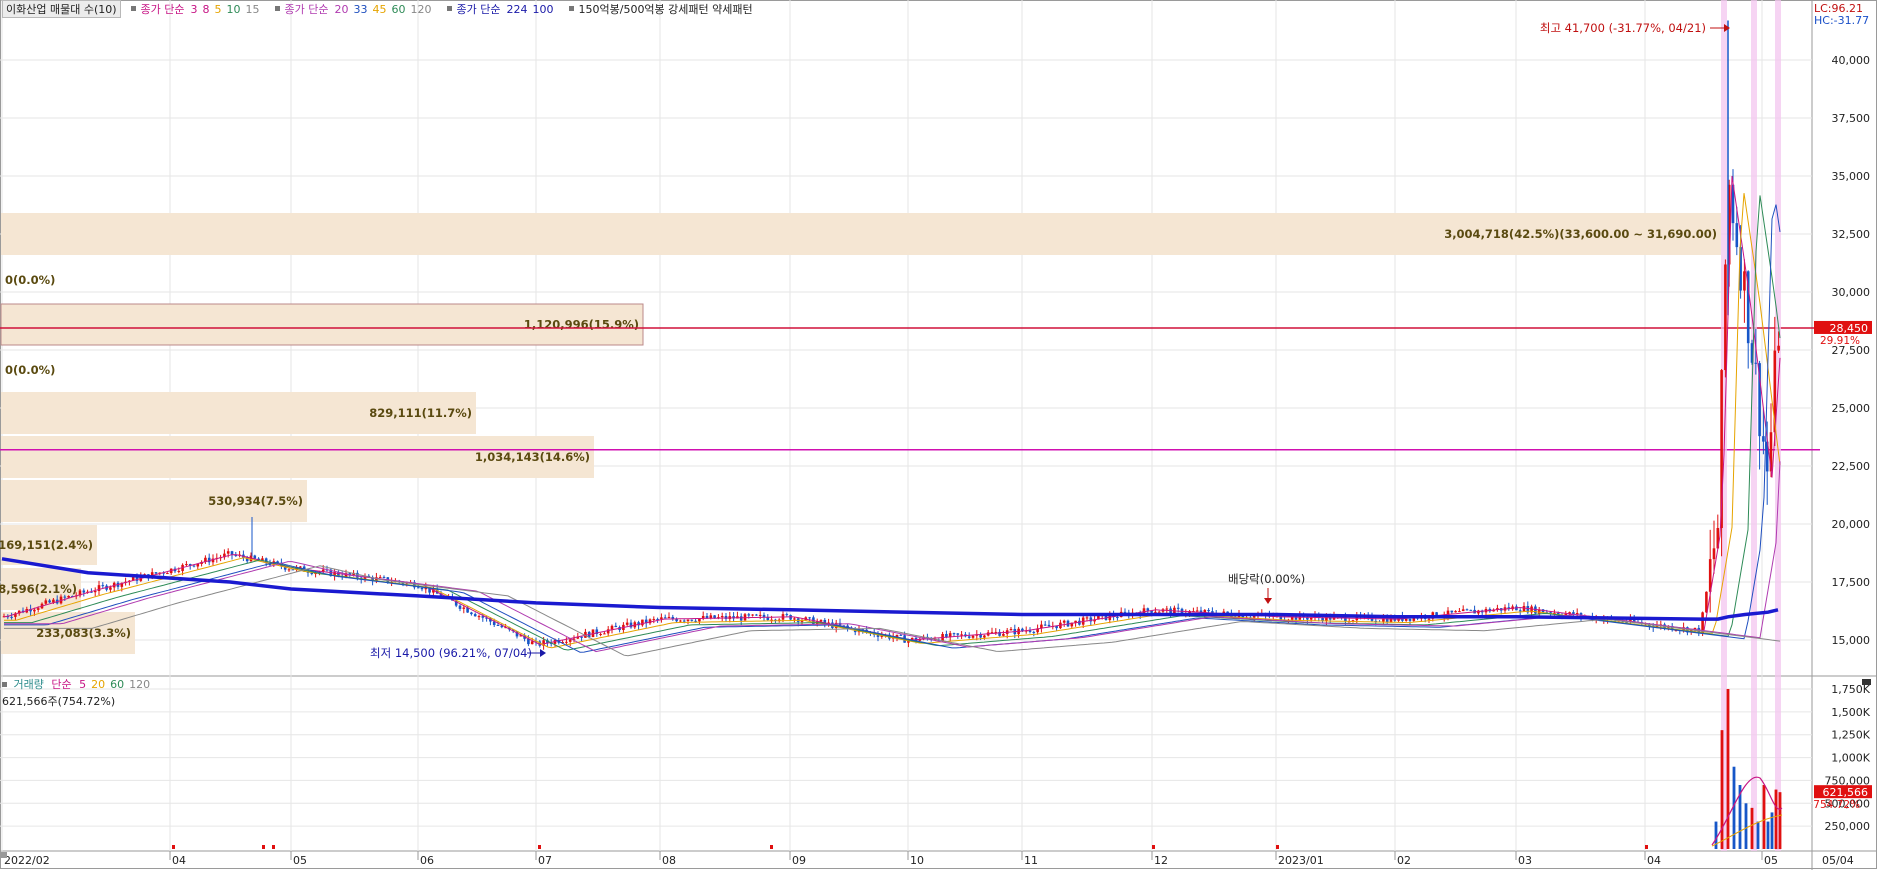  I want to click on stock-title: 이화산업 매물대 수(10), so click(61, 9).